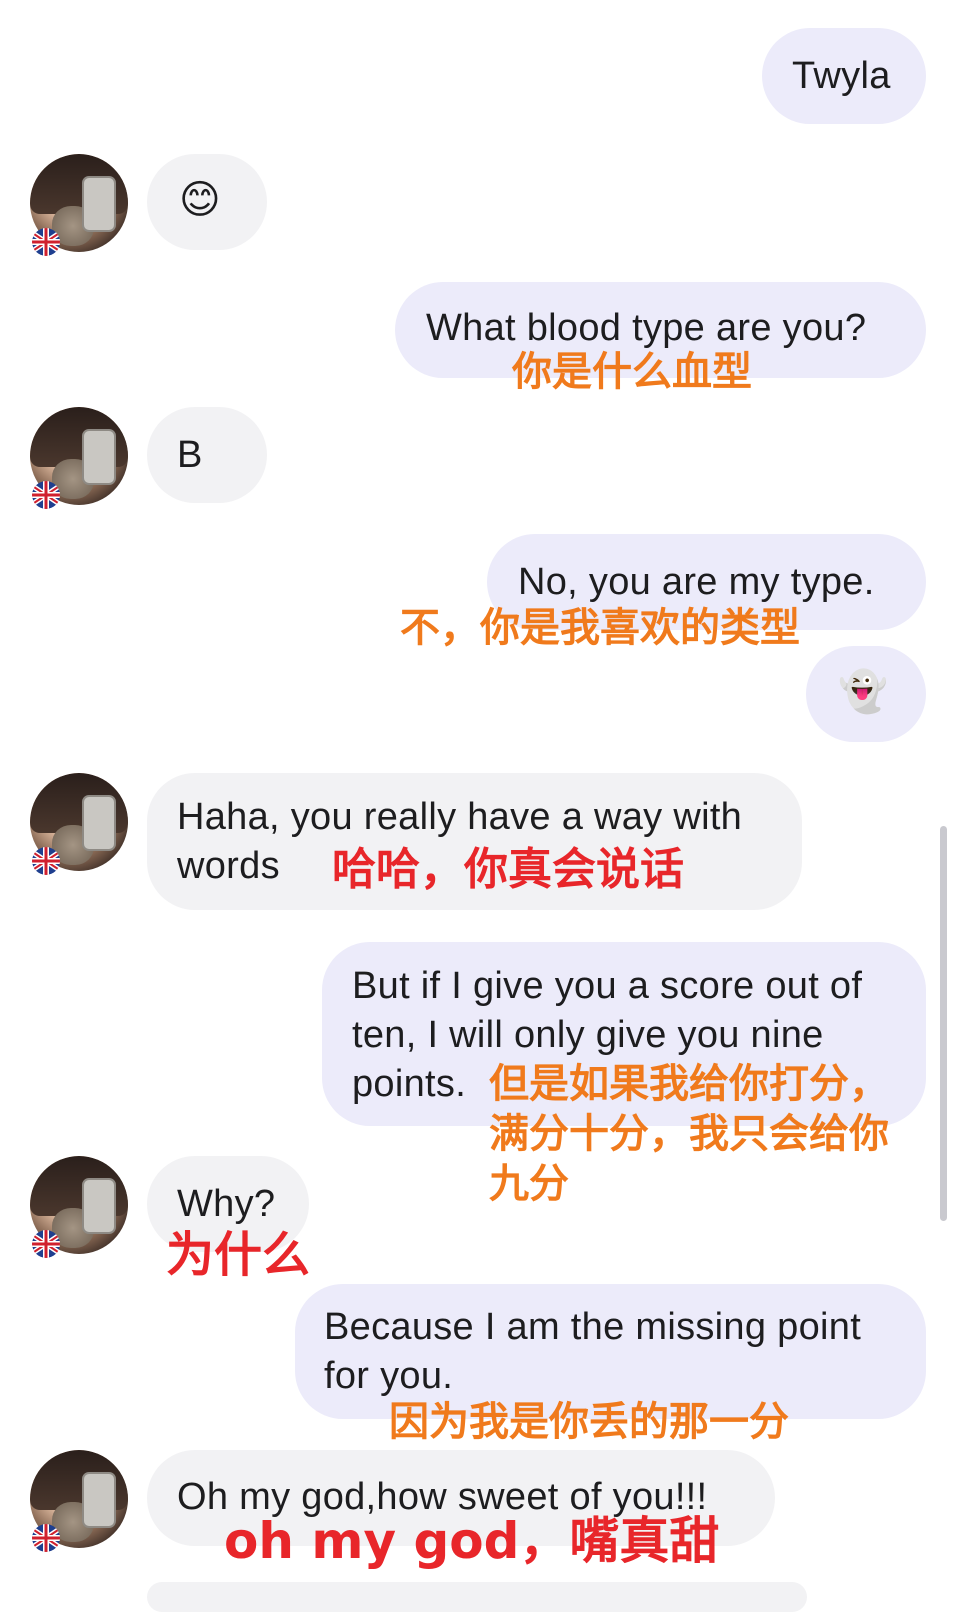 This screenshot has width=969, height=1612. Describe the element at coordinates (589, 1422) in the screenshot. I see `translation-caption: 因为我是你丢的那一分` at that location.